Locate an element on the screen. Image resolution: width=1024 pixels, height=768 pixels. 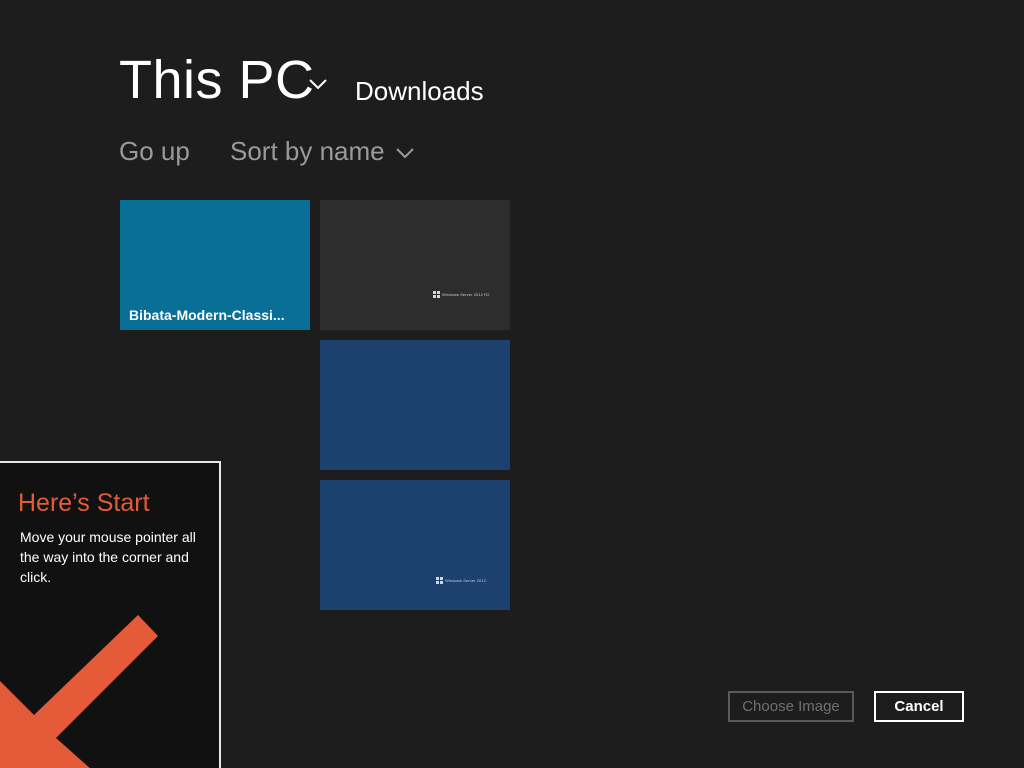
thumbnail-logo: Windows Server 2012 is located at coordinates (461, 580).